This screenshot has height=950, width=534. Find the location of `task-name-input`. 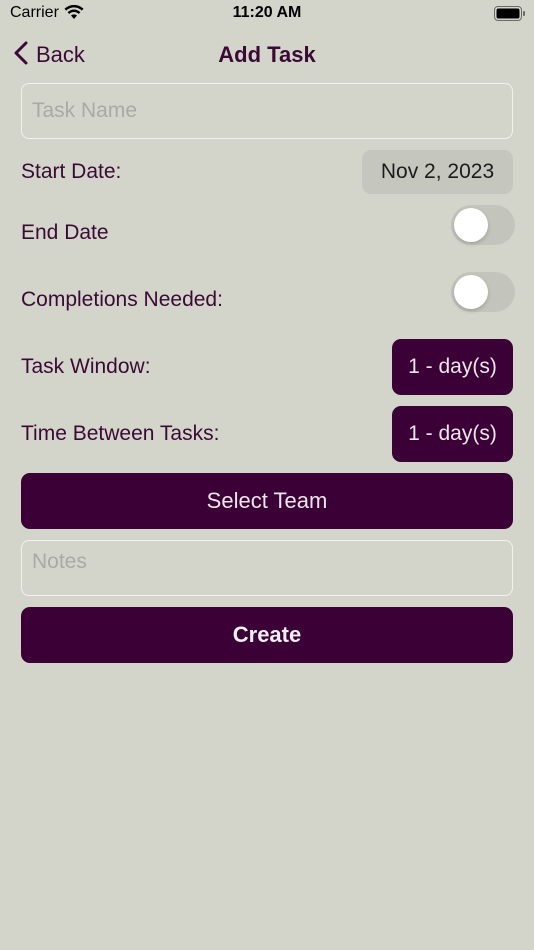

task-name-input is located at coordinates (267, 111).